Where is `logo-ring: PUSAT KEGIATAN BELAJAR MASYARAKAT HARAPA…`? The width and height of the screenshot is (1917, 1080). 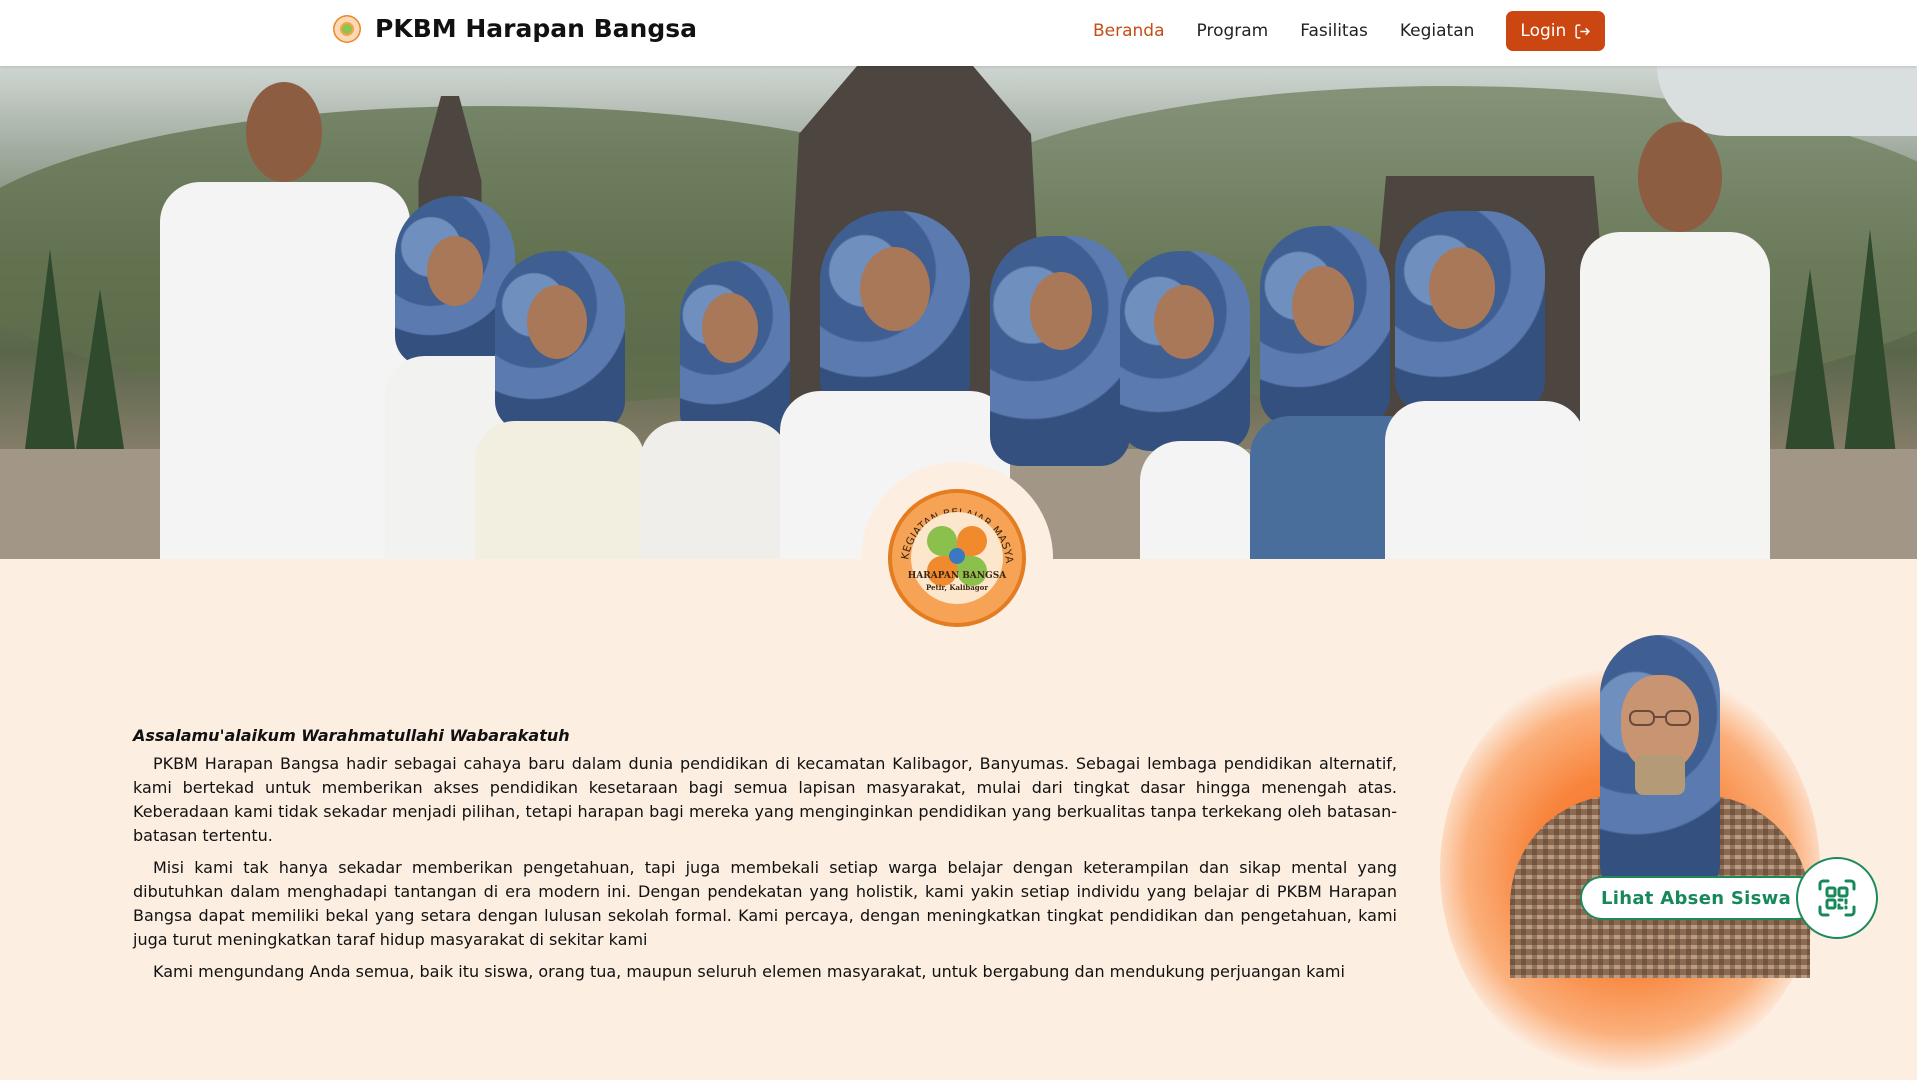 logo-ring: PUSAT KEGIATAN BELAJAR MASYARAKAT HARAPA… is located at coordinates (957, 558).